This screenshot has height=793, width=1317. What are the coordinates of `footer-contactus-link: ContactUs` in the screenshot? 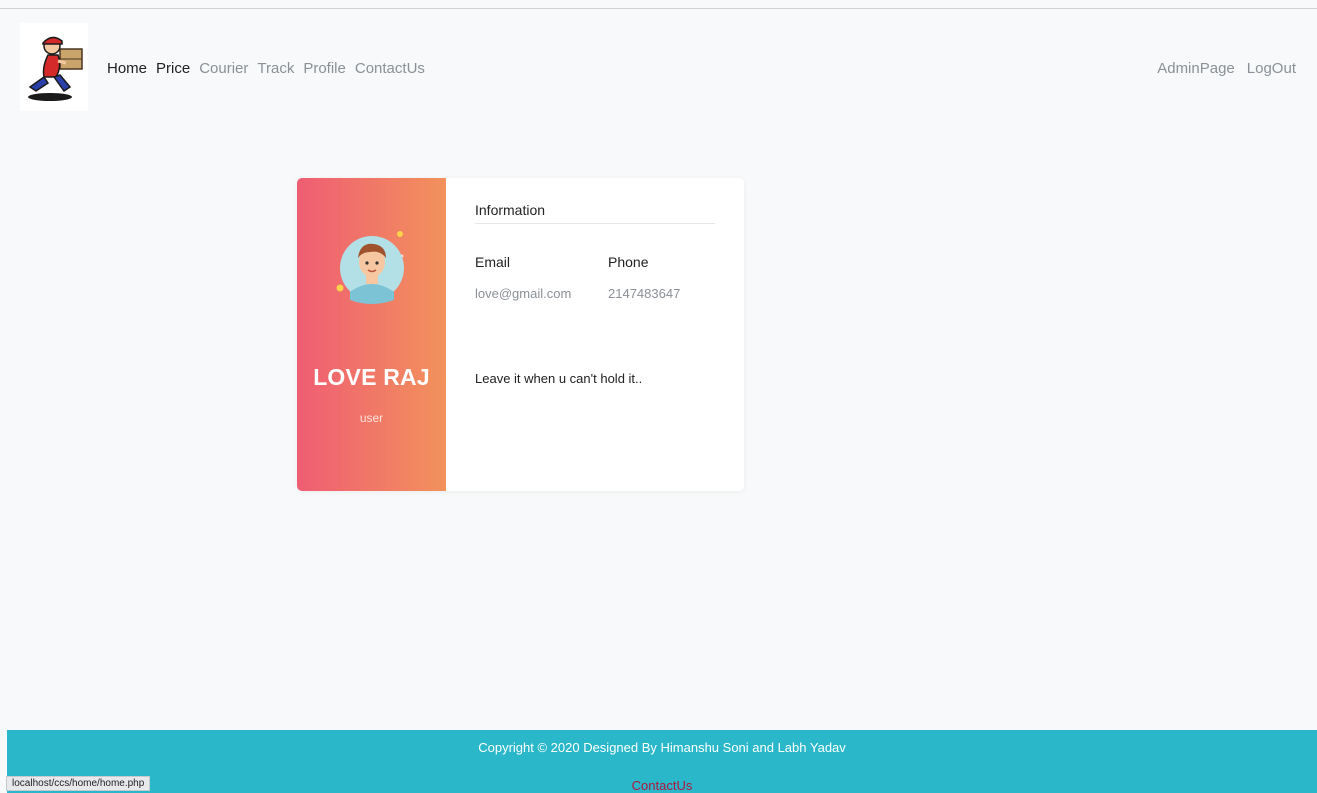 It's located at (662, 785).